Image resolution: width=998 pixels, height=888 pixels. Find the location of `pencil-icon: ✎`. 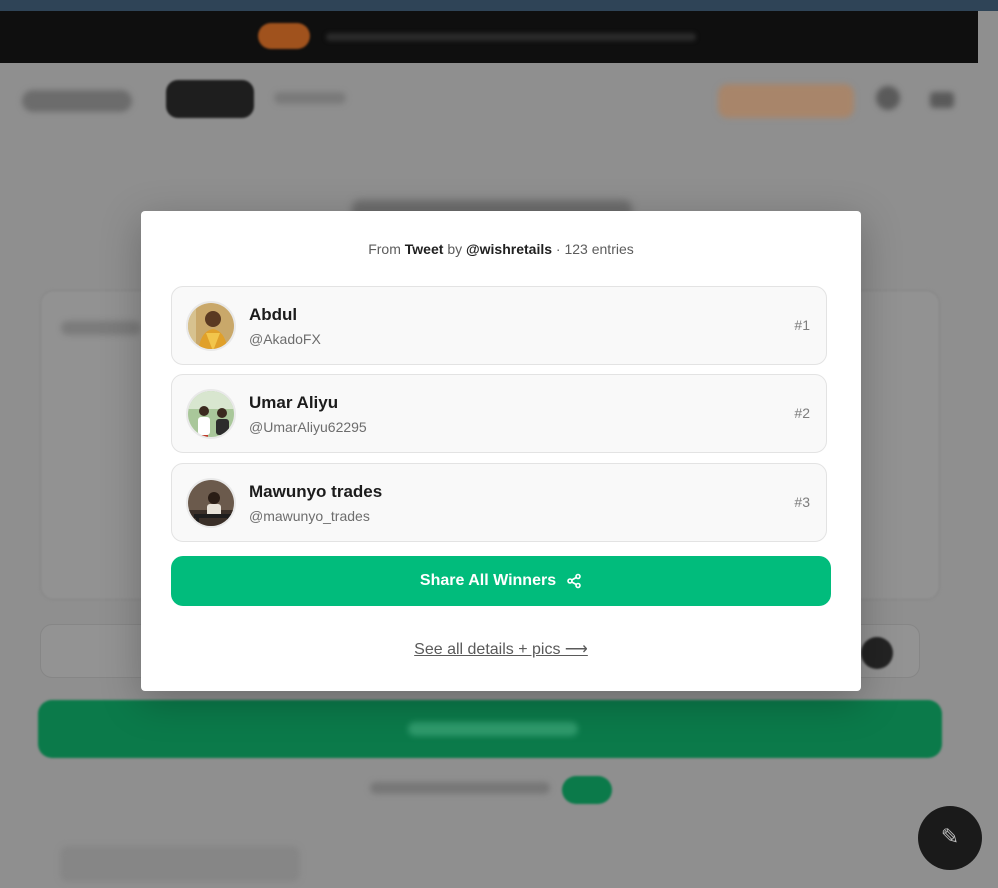

pencil-icon: ✎ is located at coordinates (950, 836).